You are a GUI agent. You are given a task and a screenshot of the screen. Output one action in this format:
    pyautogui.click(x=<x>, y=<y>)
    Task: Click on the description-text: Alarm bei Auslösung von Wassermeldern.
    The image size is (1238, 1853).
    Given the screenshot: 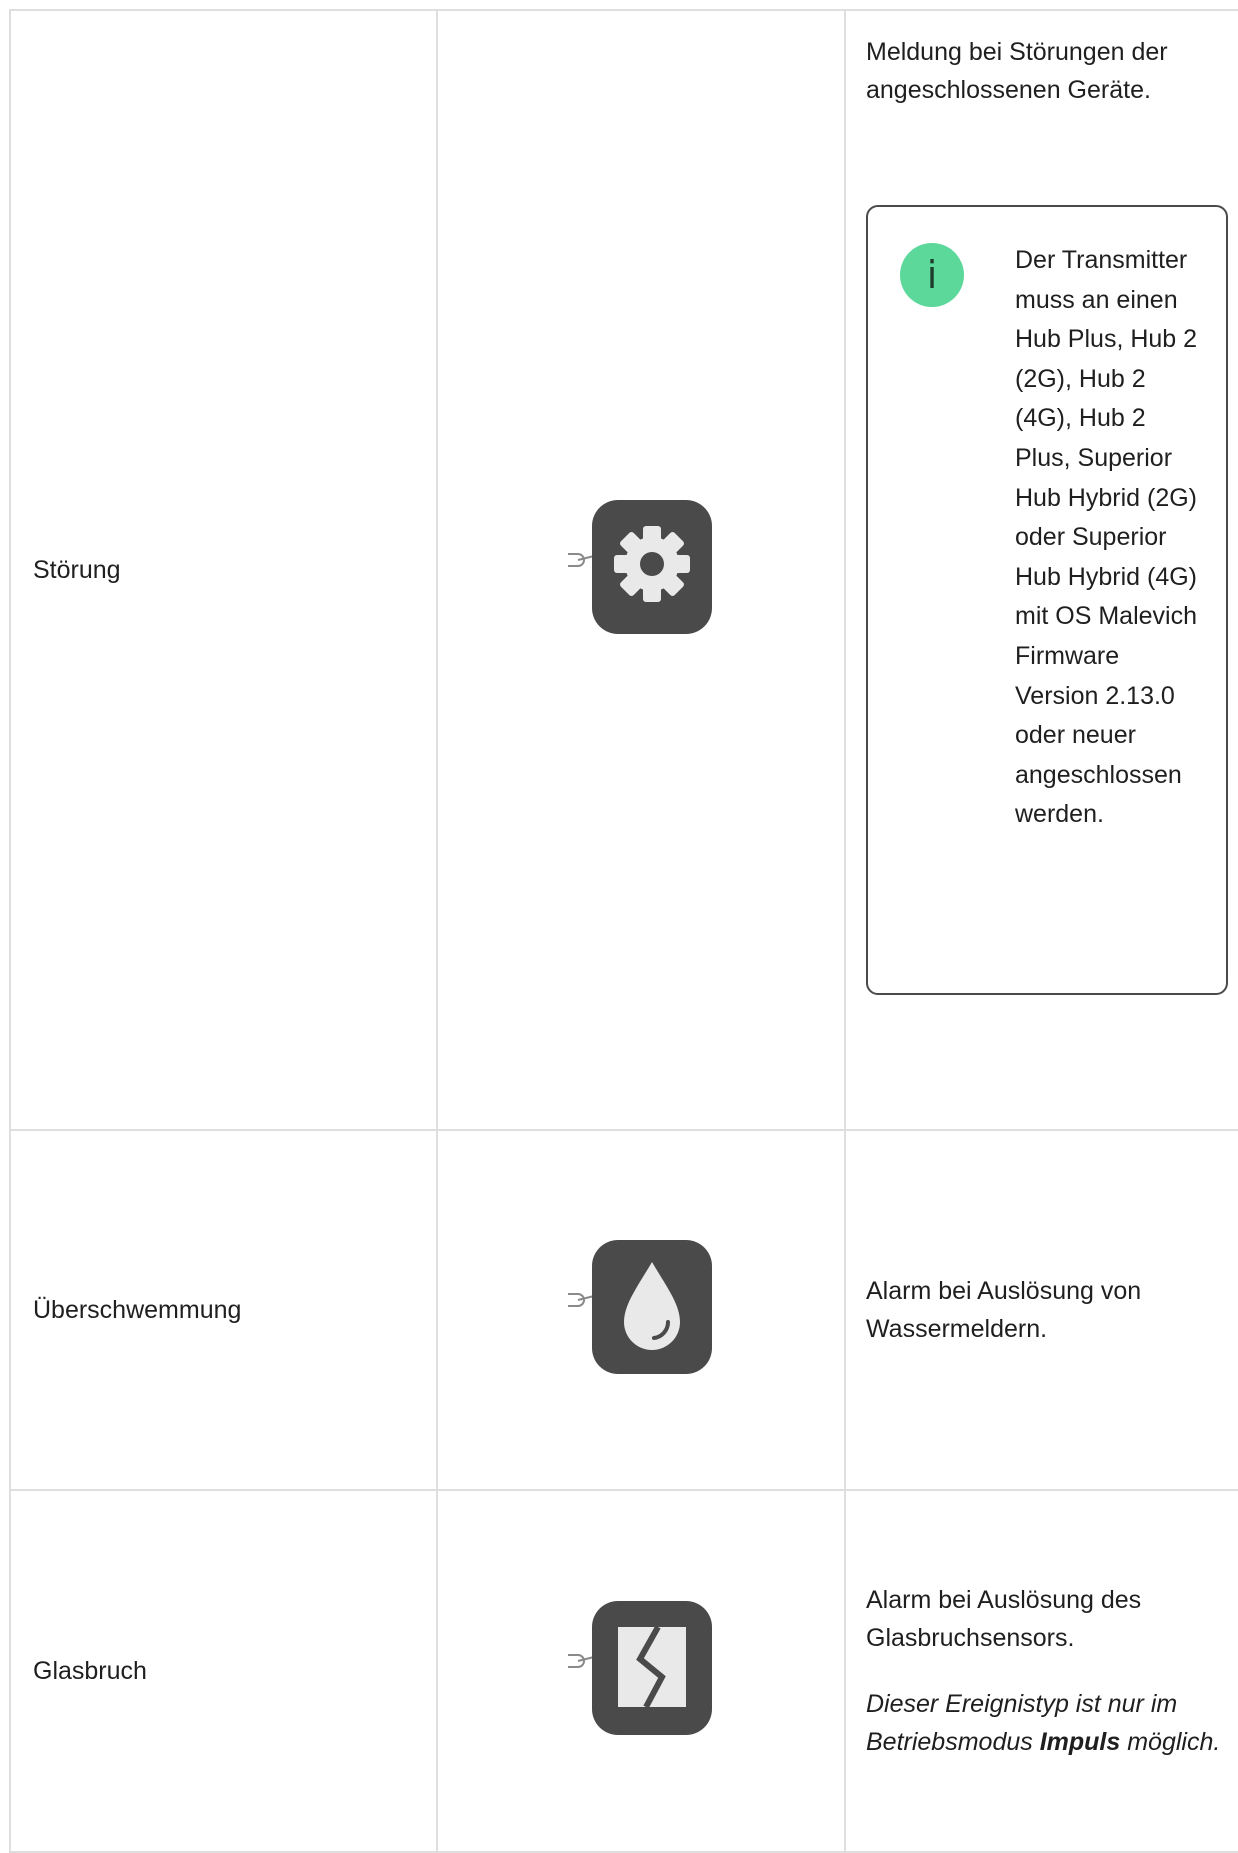 What is the action you would take?
    pyautogui.click(x=1004, y=1310)
    